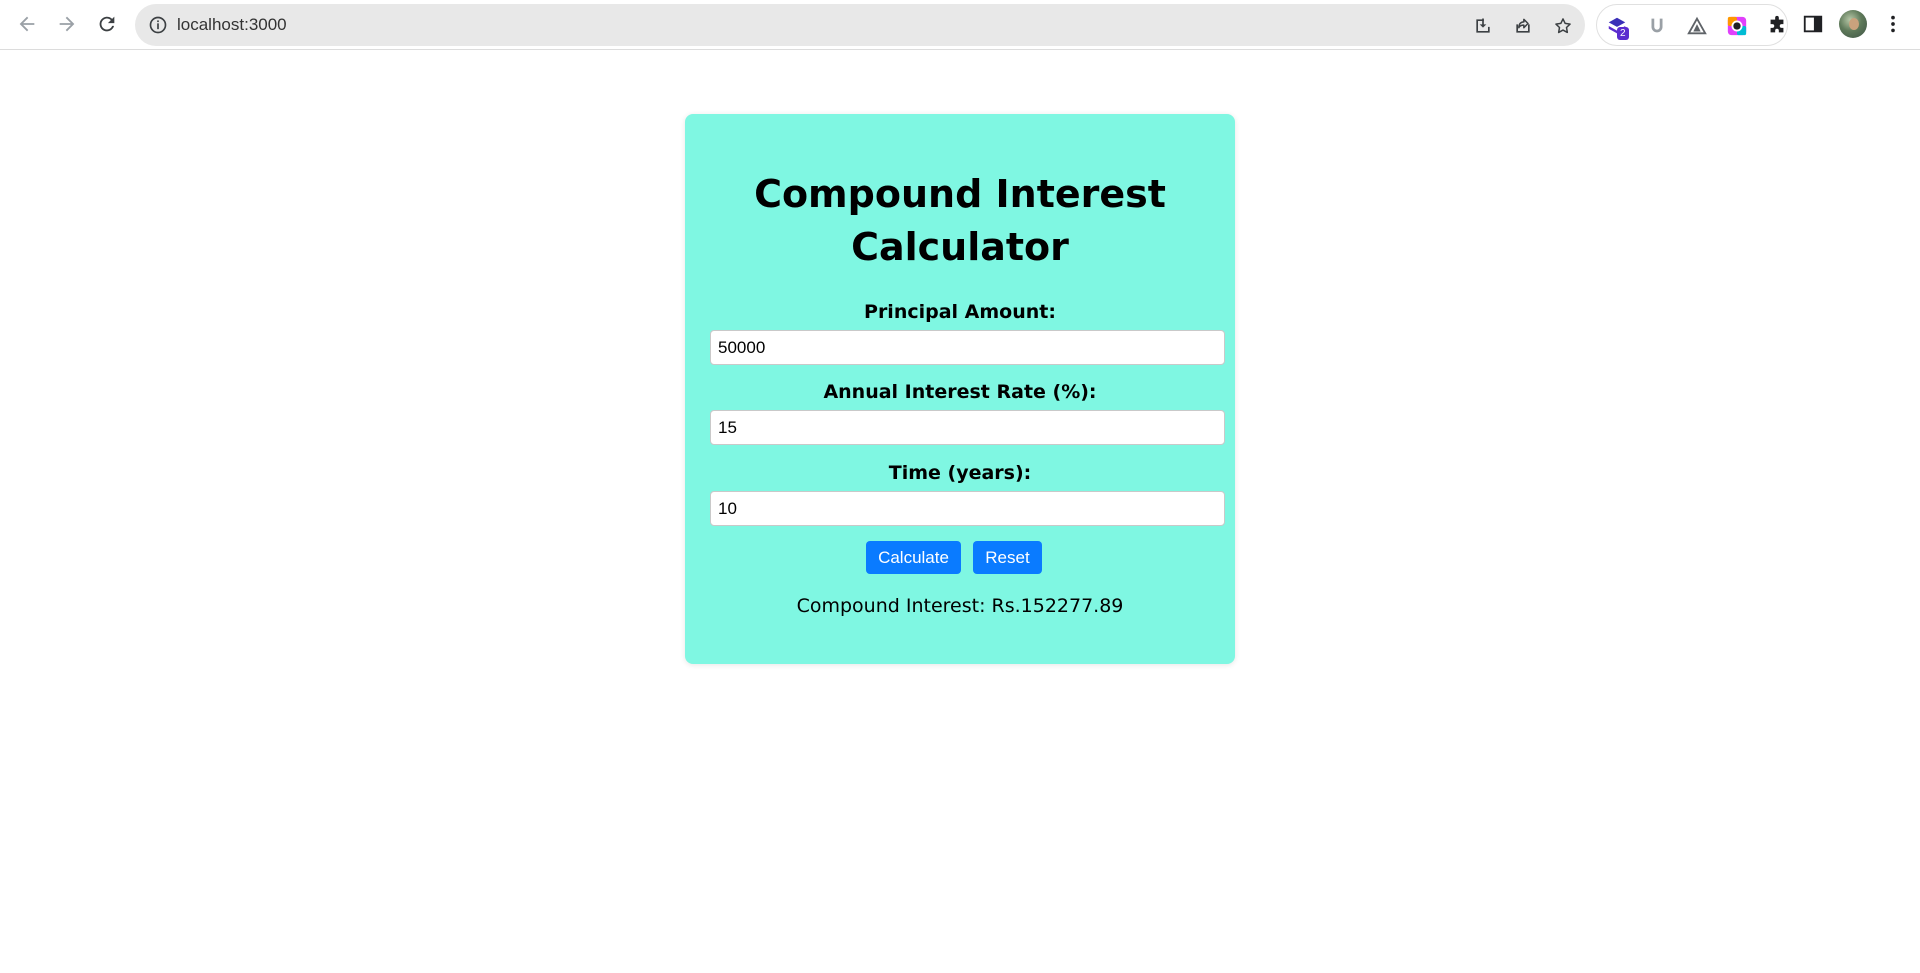  I want to click on side-panel-button, so click(1813, 24).